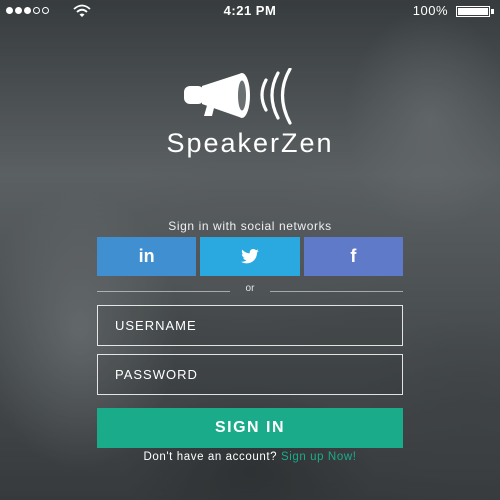  I want to click on signup-prompt: Don't have an account? Sign up Now!, so click(250, 457).